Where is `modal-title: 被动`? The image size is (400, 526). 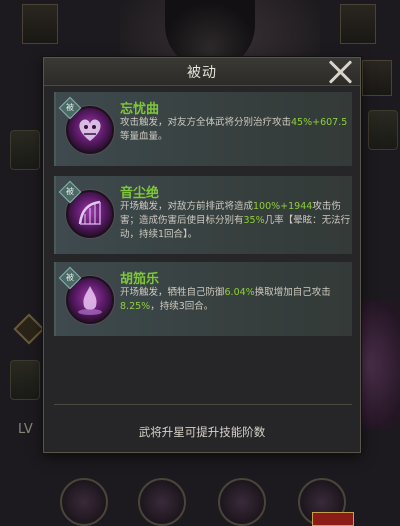
modal-title: 被动 is located at coordinates (202, 72).